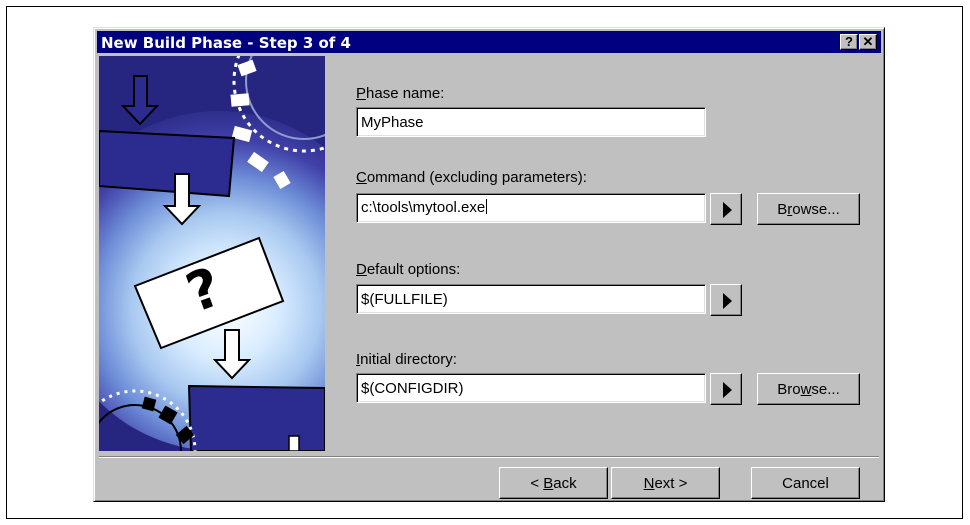  Describe the element at coordinates (489, 457) in the screenshot. I see `footer-separator` at that location.